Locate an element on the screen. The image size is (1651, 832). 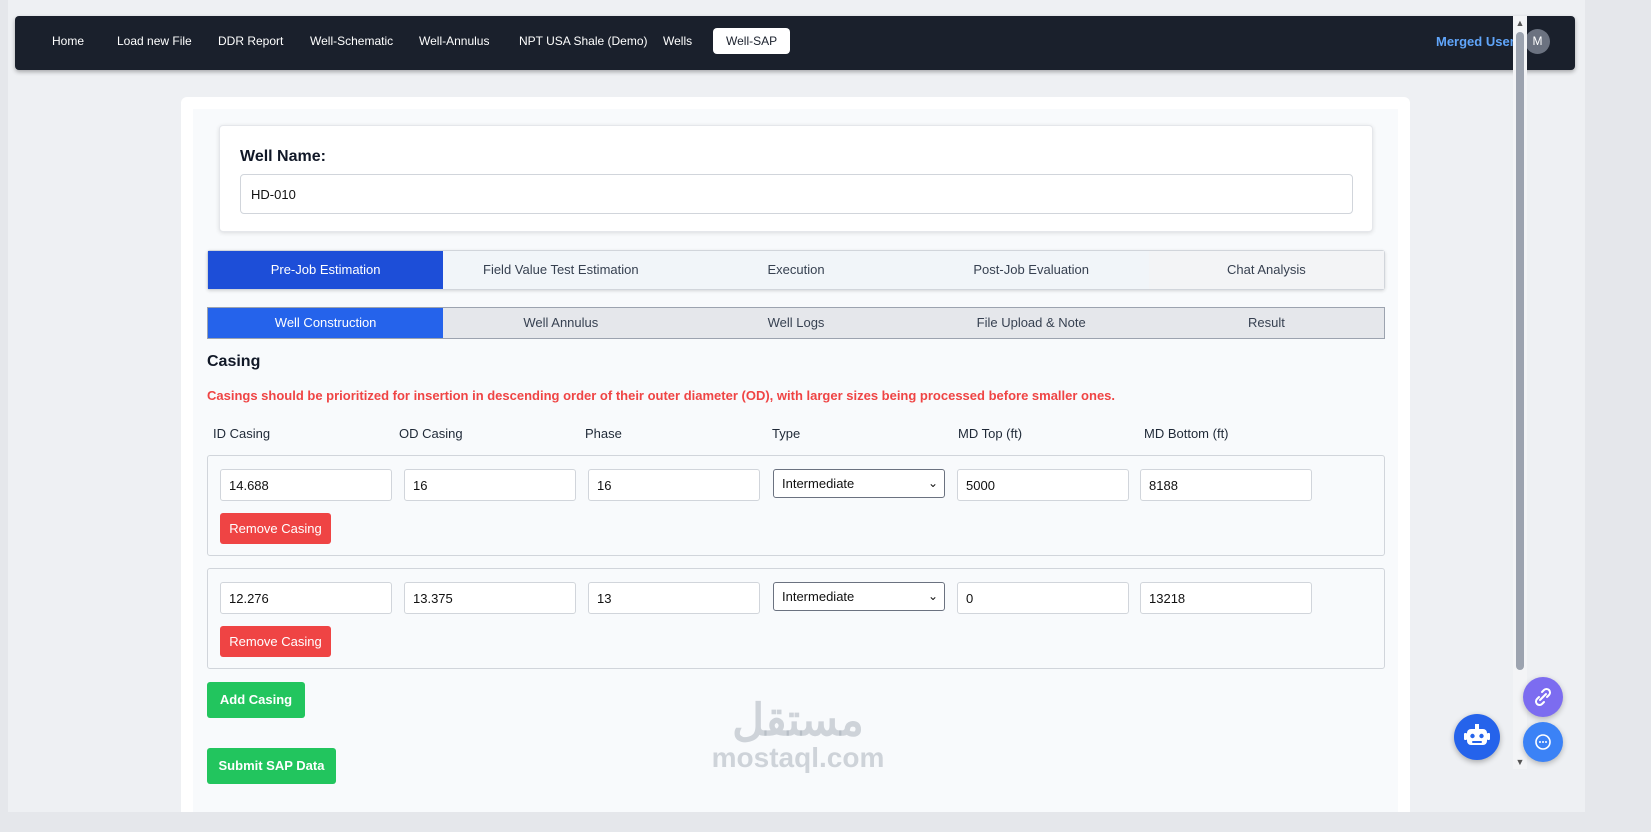
nav-home: Home is located at coordinates (68, 41).